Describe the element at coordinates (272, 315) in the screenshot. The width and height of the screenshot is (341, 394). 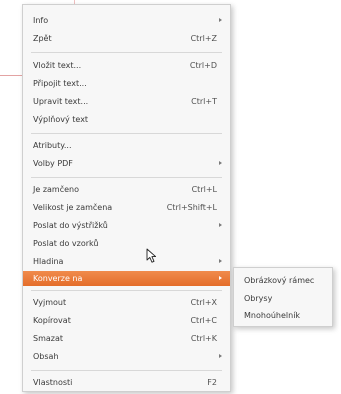
I see `submenu-item-label: Mnohoúhelník` at that location.